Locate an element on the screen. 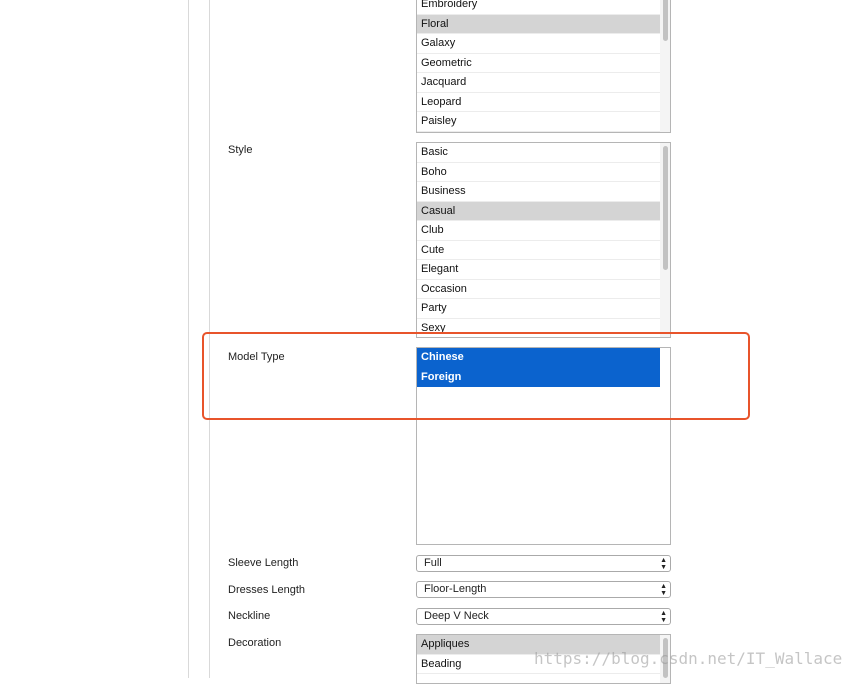 This screenshot has height=684, width=865. list-item: Party is located at coordinates (538, 309).